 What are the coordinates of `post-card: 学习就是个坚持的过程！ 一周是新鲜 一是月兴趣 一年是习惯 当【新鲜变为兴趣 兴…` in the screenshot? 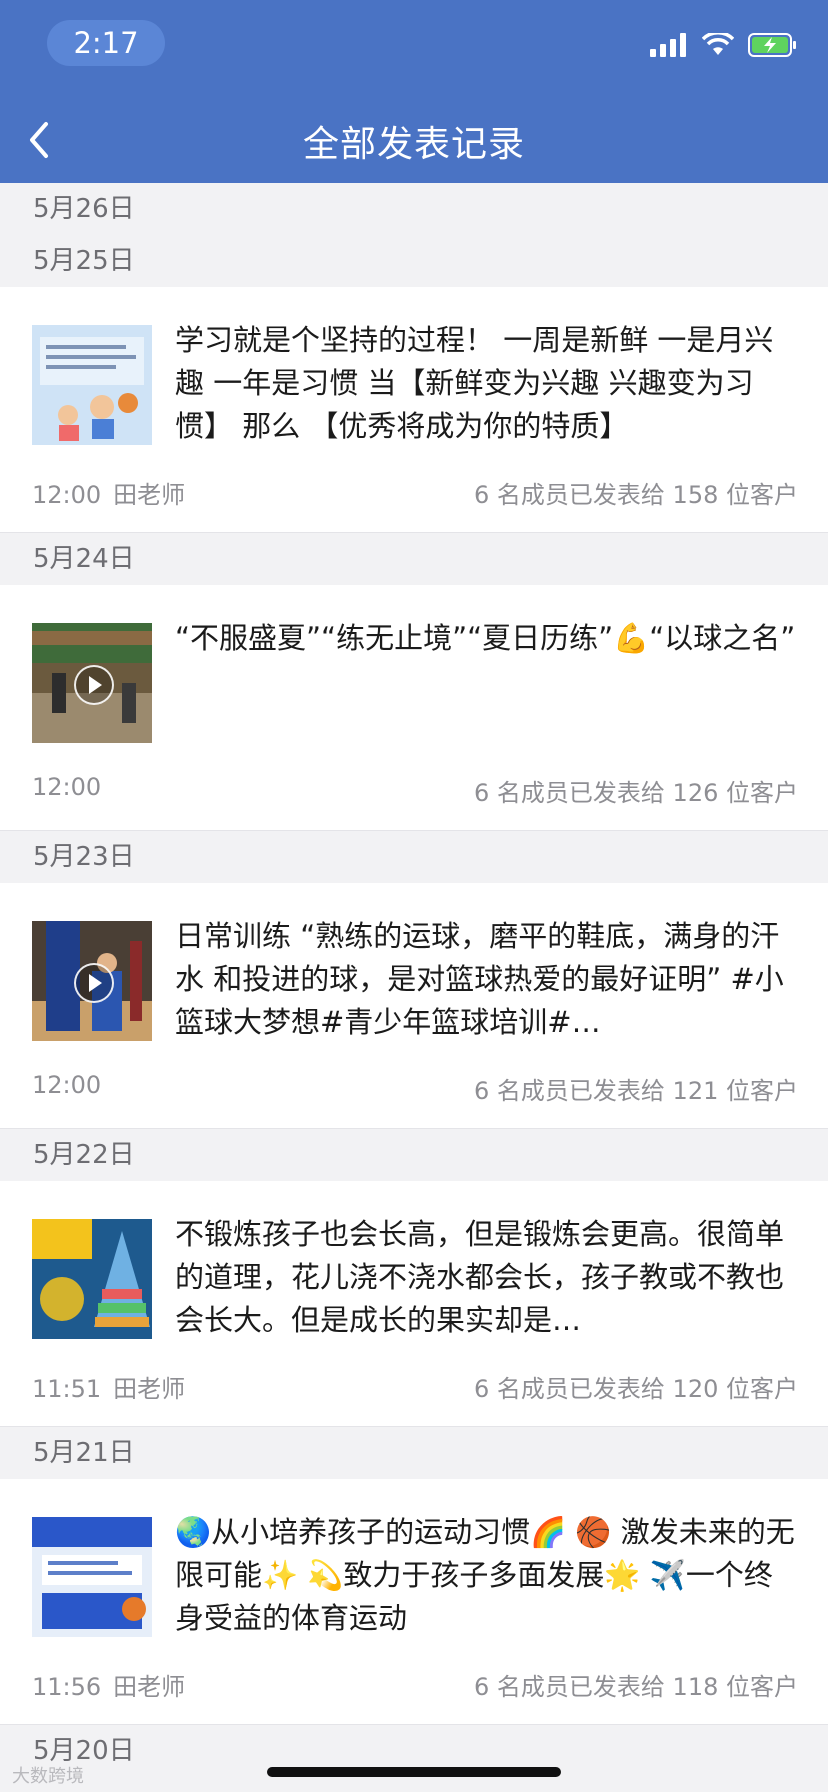 It's located at (414, 410).